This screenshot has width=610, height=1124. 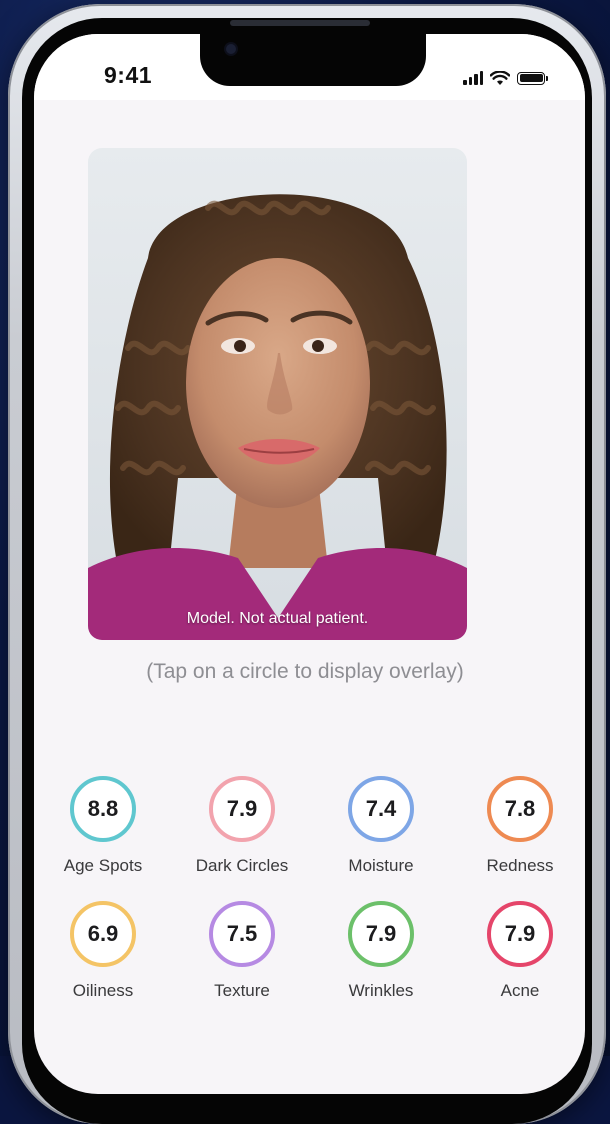 I want to click on score-ring: 6.9, so click(x=103, y=934).